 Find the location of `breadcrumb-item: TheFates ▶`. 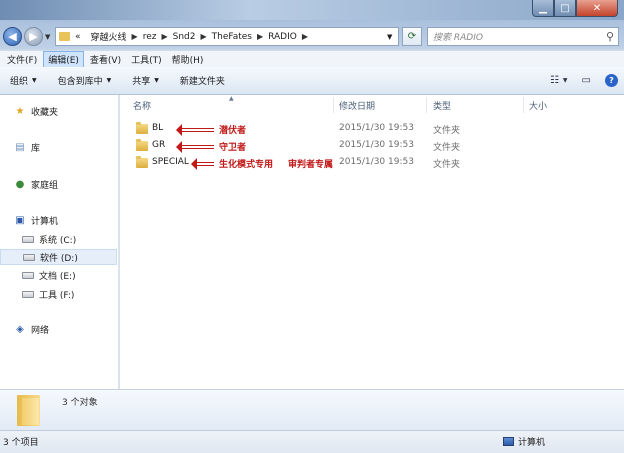

breadcrumb-item: TheFates ▶ is located at coordinates (240, 37).